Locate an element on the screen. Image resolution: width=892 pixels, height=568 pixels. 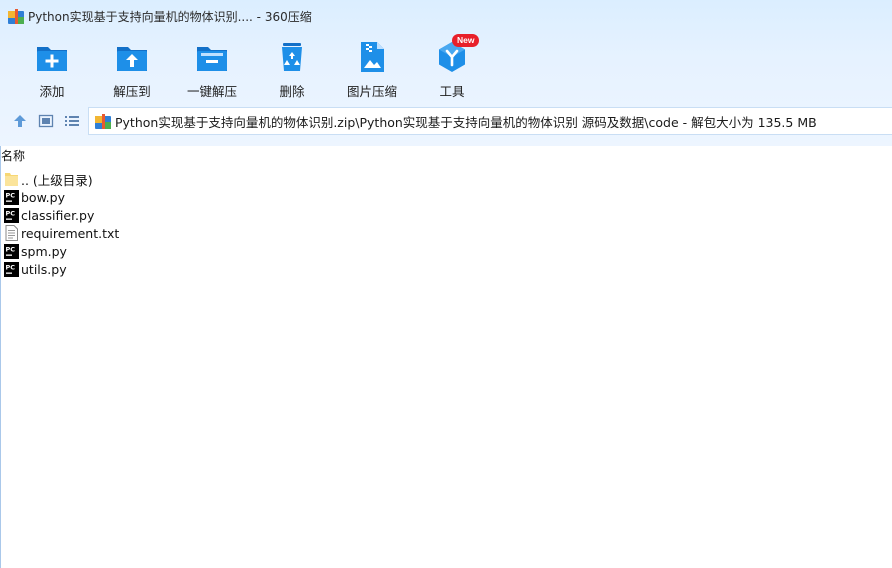
image-compress-icon is located at coordinates (372, 57).